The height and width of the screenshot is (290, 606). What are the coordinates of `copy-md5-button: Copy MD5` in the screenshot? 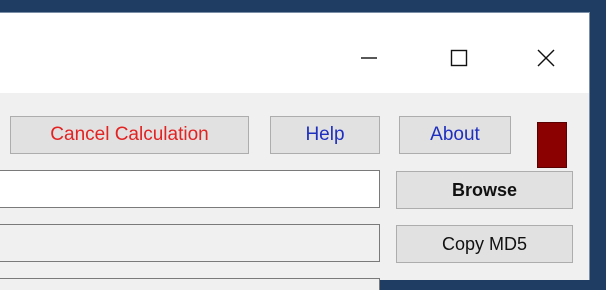 It's located at (484, 244).